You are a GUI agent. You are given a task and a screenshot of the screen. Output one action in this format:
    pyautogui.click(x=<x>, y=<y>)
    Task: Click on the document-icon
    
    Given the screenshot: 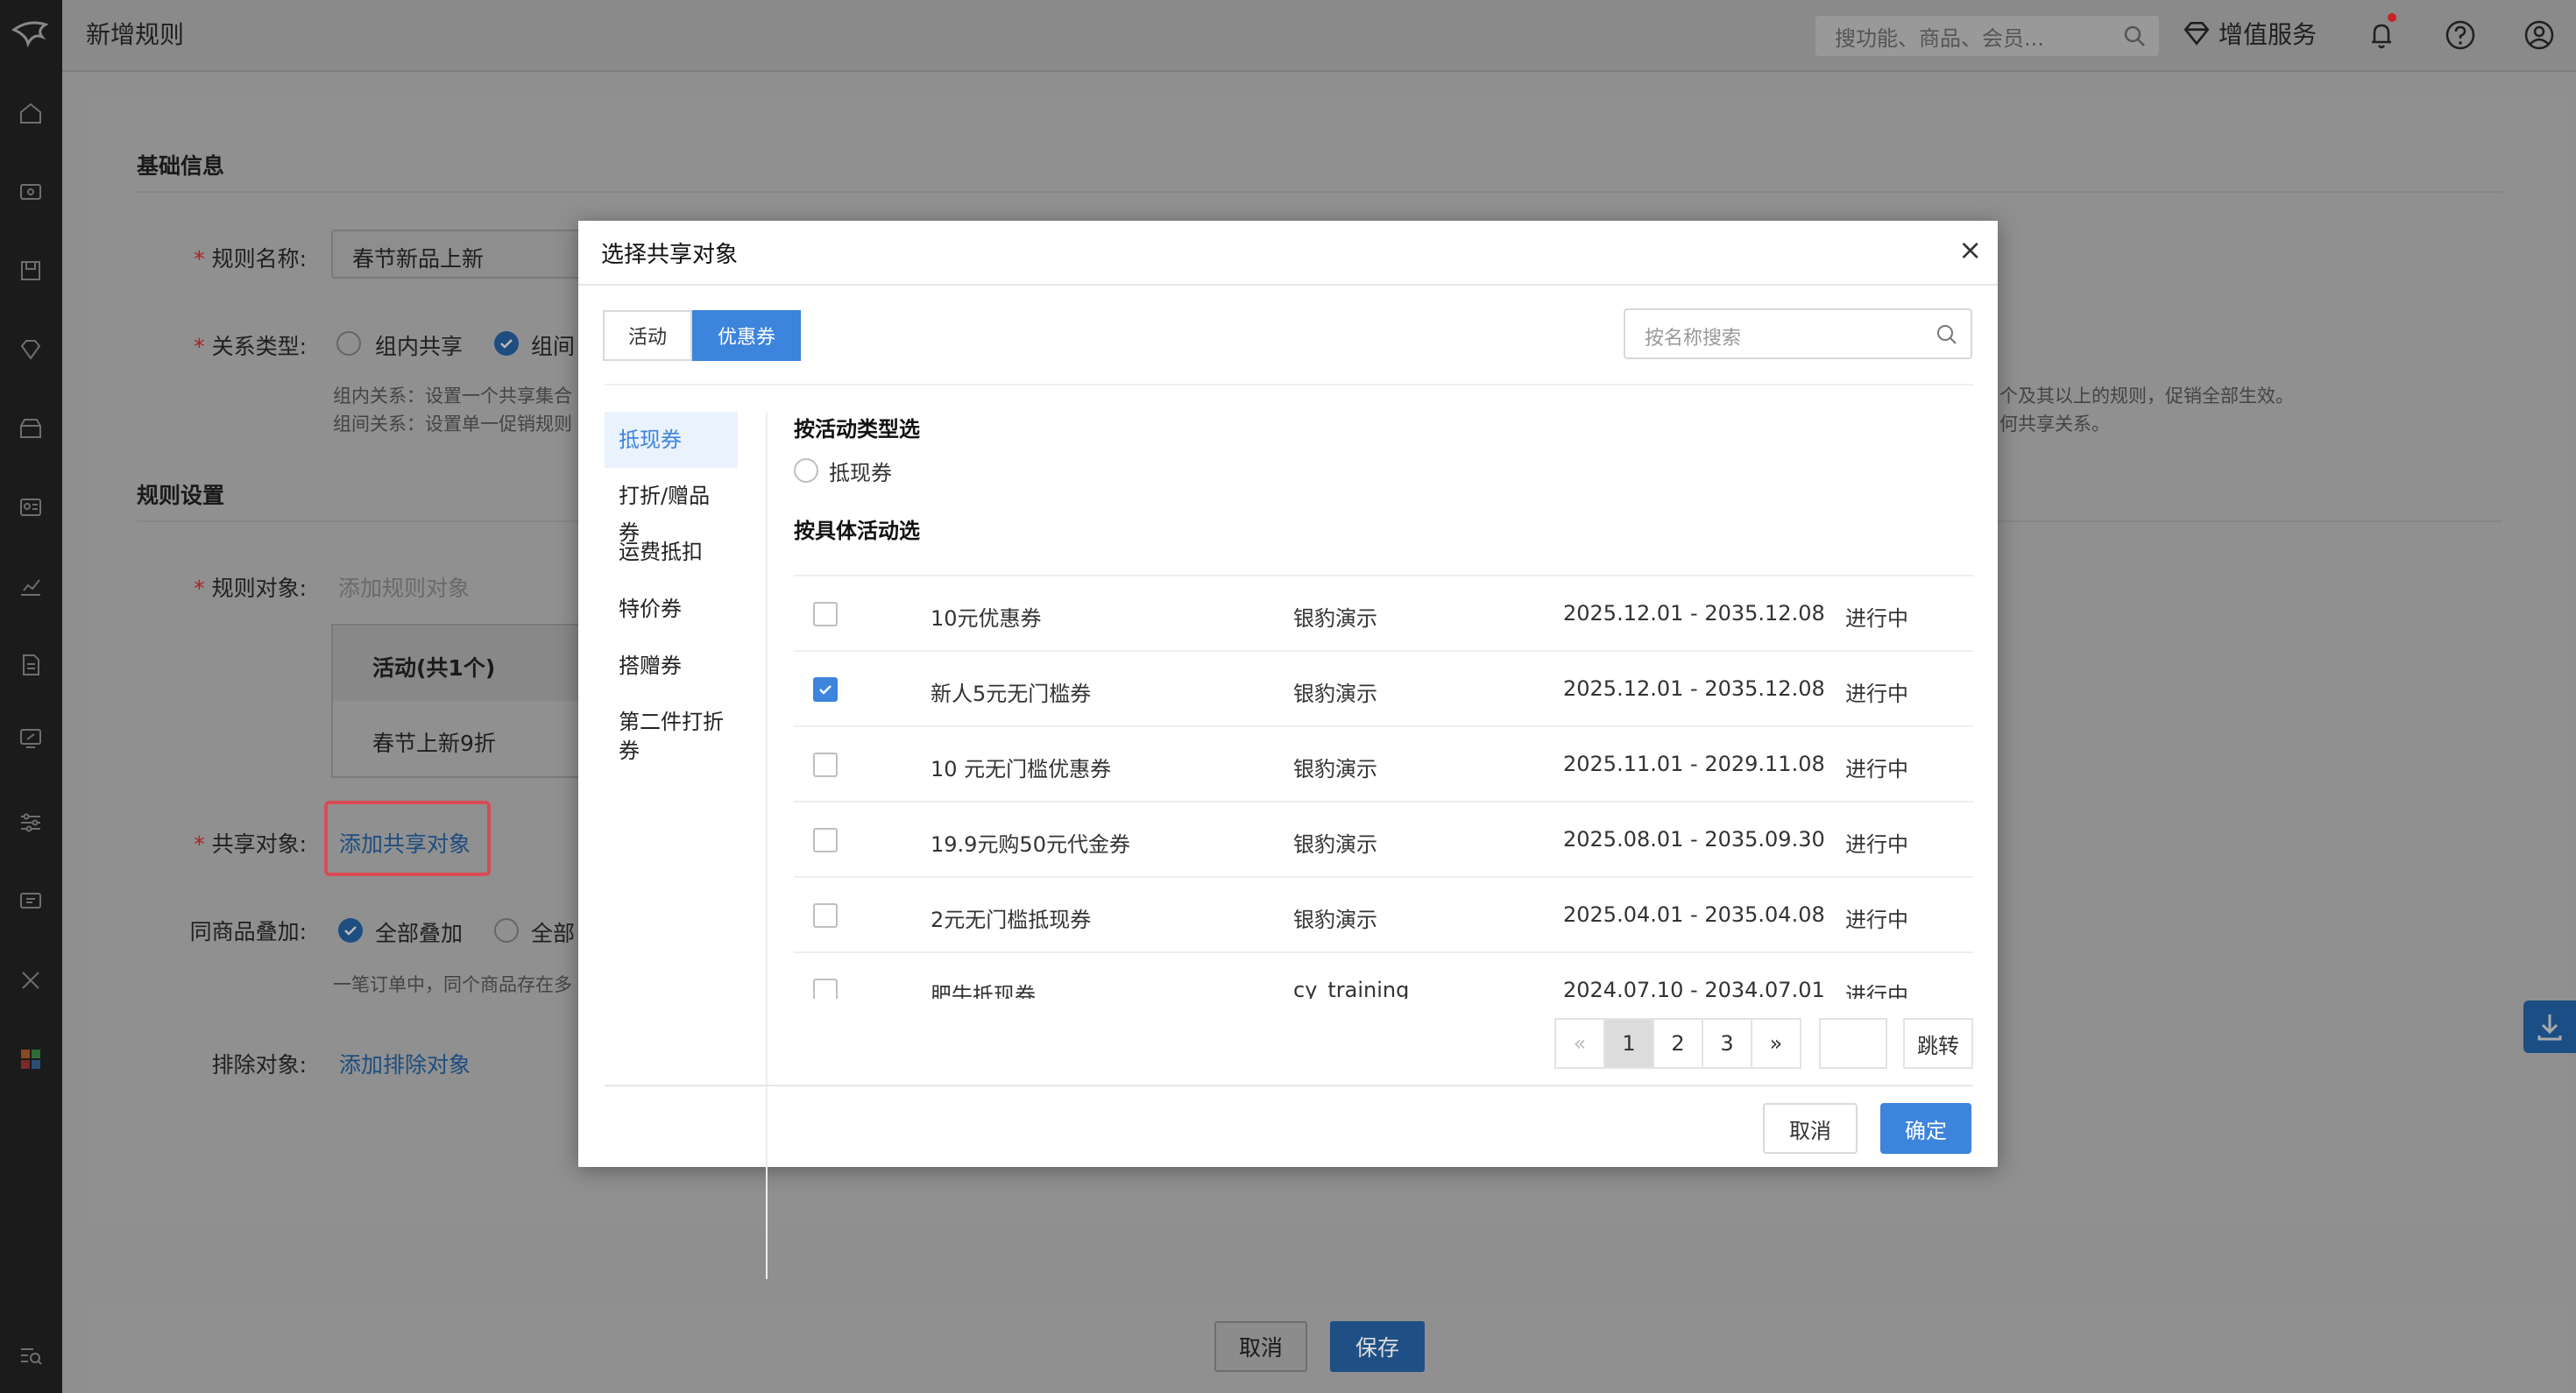 What is the action you would take?
    pyautogui.click(x=31, y=665)
    